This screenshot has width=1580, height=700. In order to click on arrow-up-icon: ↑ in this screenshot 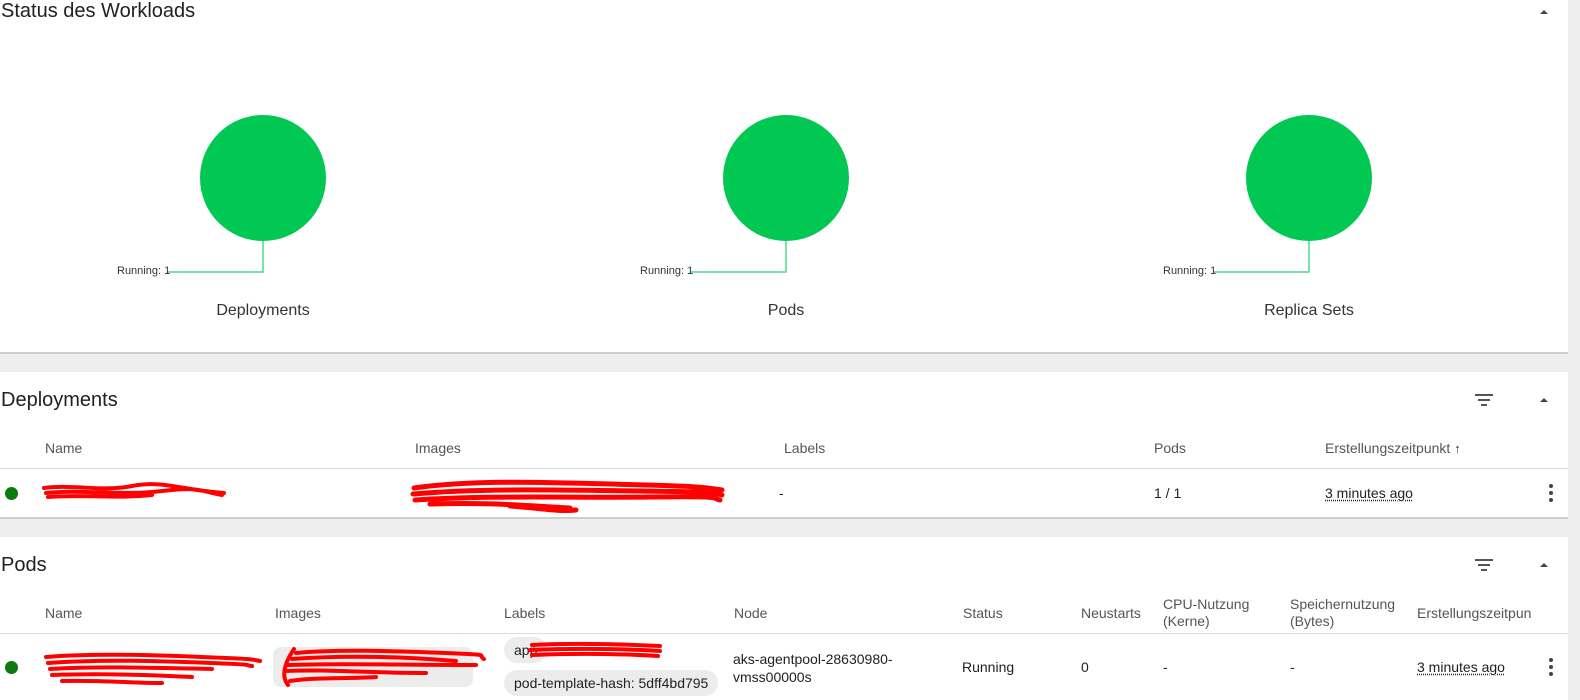, I will do `click(1457, 448)`.